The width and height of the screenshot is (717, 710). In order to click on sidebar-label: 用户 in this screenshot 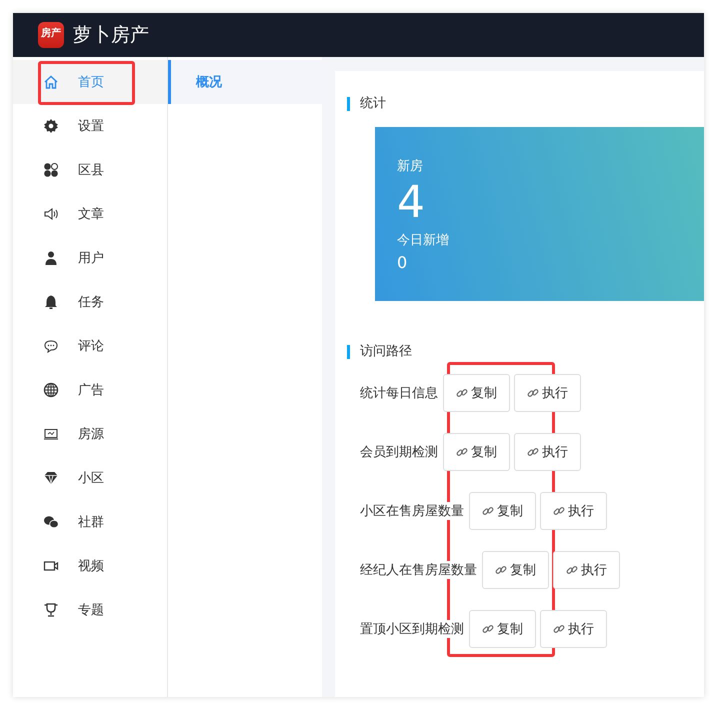, I will do `click(91, 258)`.